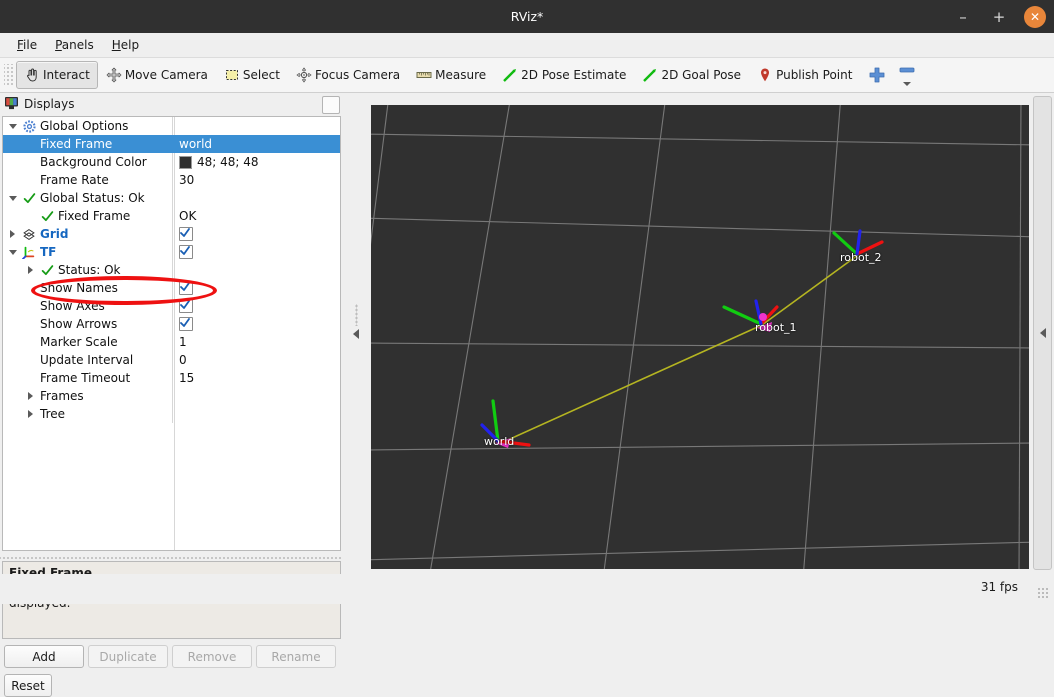 This screenshot has width=1054, height=697. What do you see at coordinates (186, 324) in the screenshot?
I see `checkbox-show-arrows` at bounding box center [186, 324].